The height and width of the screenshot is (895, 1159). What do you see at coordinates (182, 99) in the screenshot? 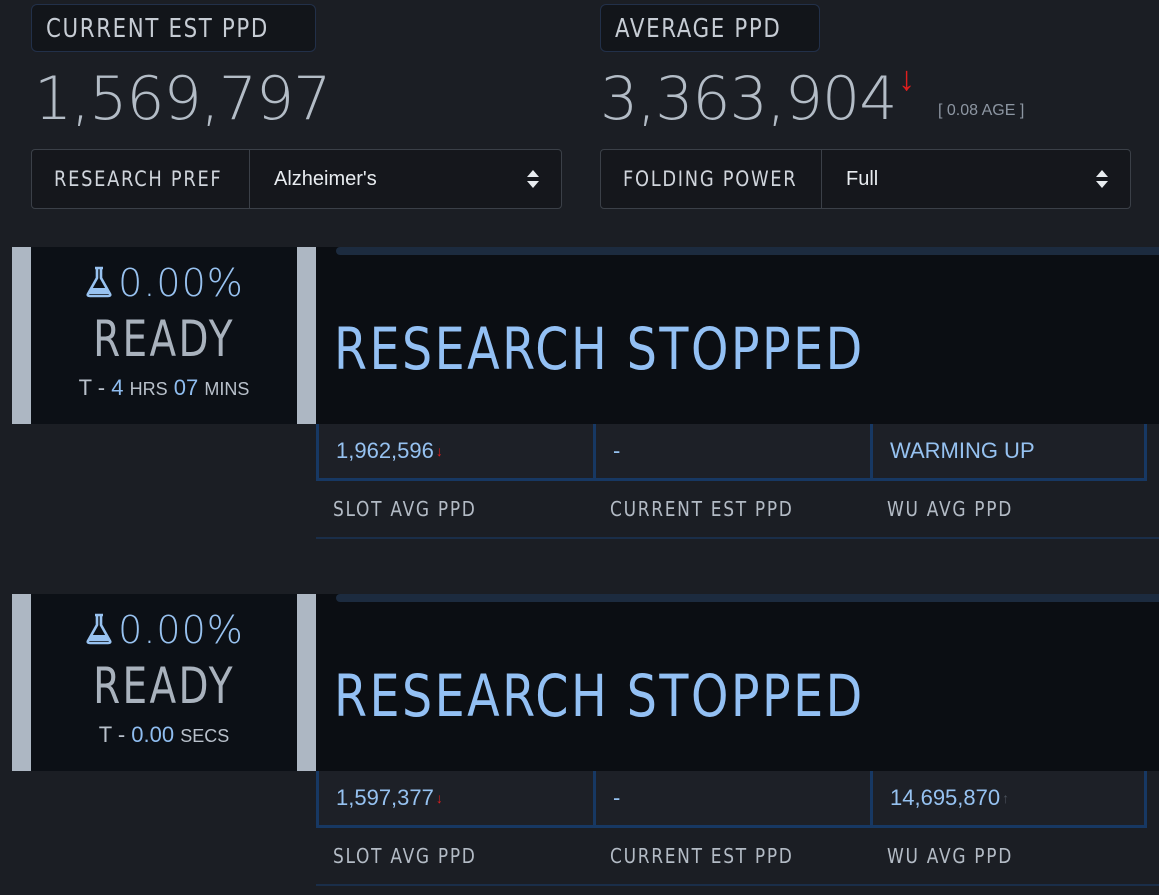
I see `current-ppd-value: 1,569,797` at bounding box center [182, 99].